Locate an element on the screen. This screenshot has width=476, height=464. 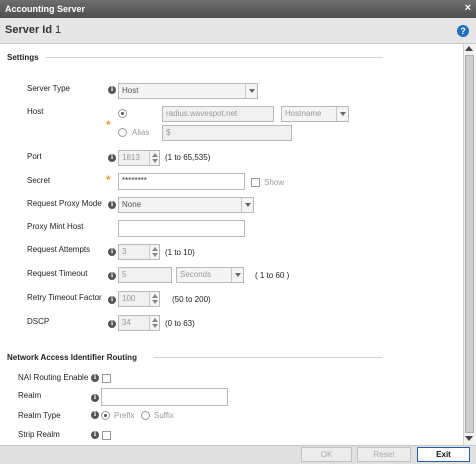
exit-button: Exit is located at coordinates (443, 454).